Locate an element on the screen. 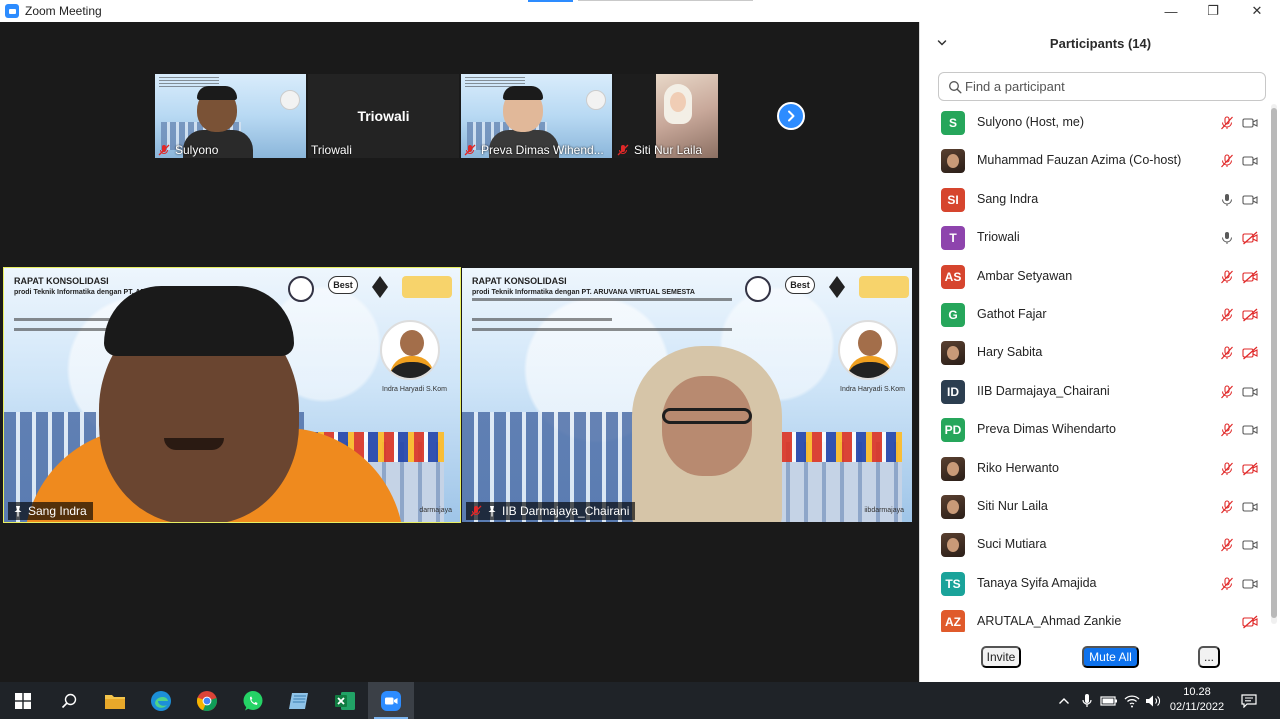  next-page-button is located at coordinates (791, 116).